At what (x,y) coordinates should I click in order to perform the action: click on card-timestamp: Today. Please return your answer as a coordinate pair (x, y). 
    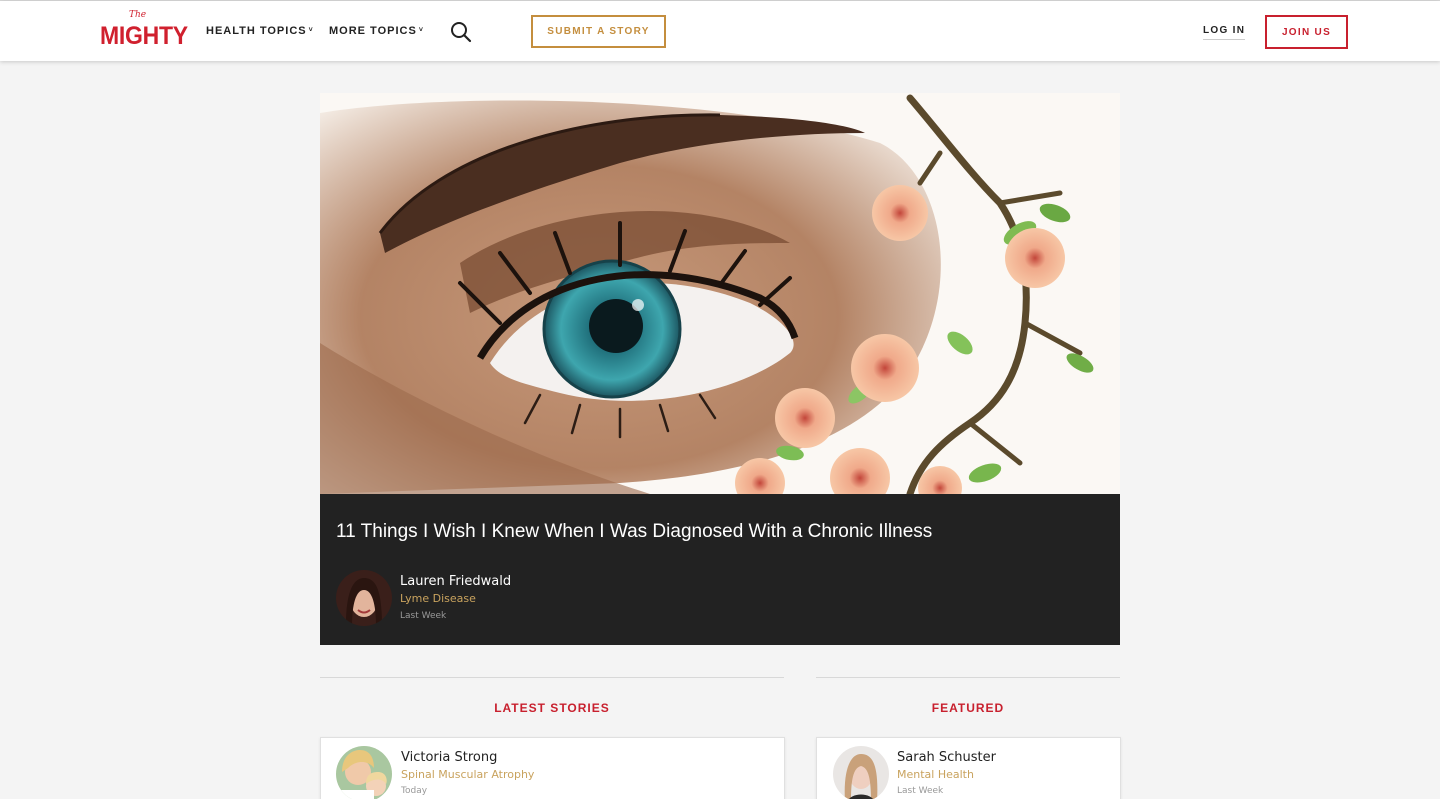
    Looking at the image, I should click on (414, 791).